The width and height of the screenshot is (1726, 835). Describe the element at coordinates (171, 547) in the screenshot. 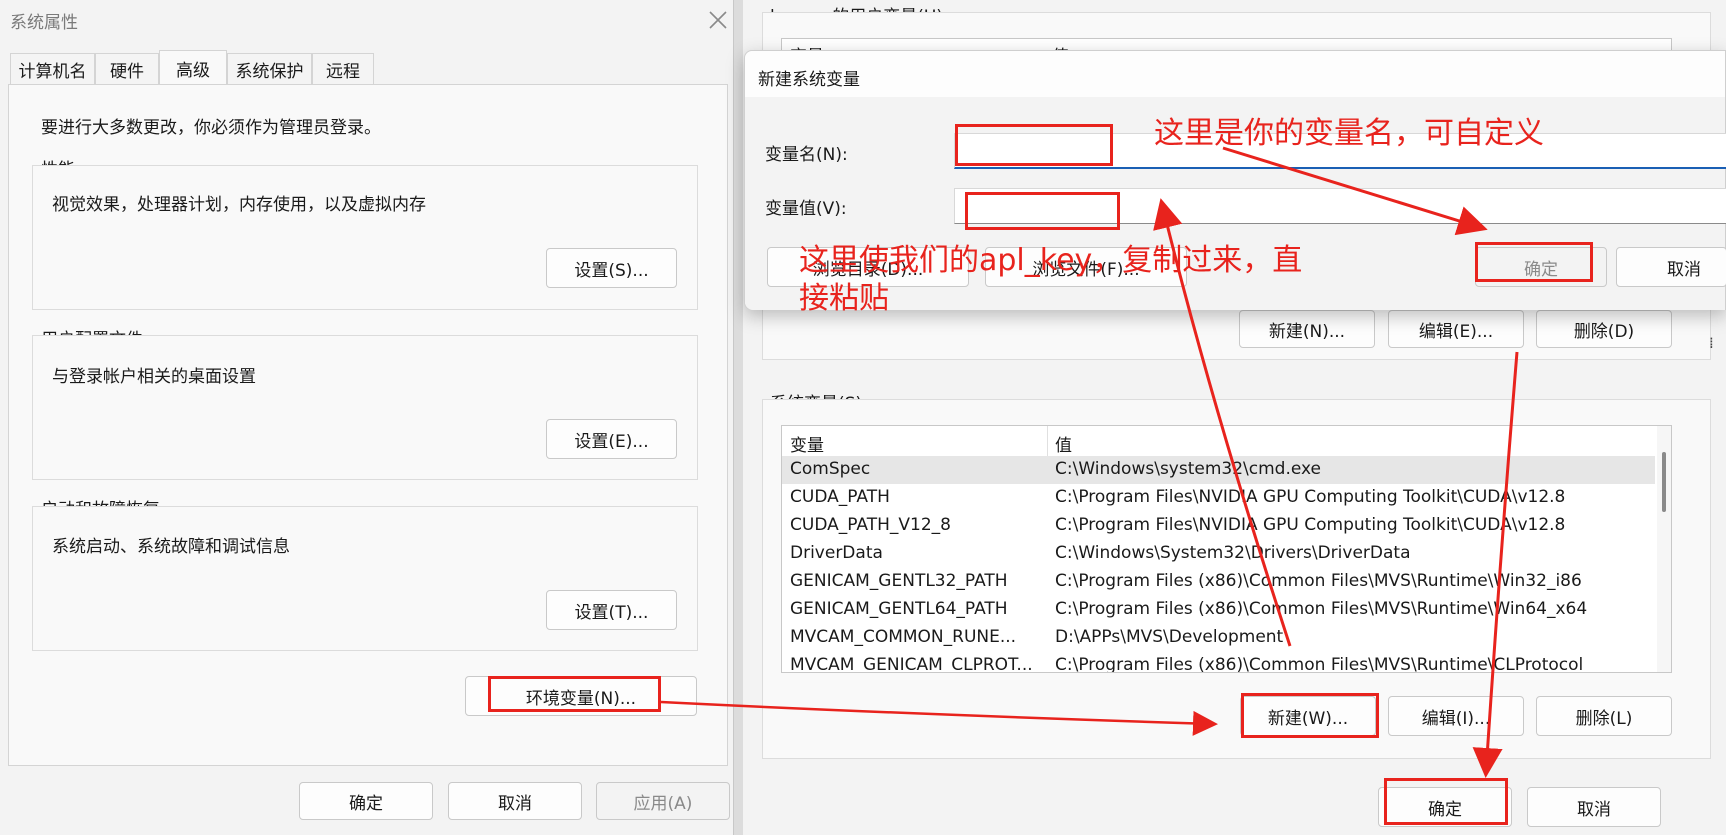

I see `startup-desc: 系统启动、系统故障和调试信息` at that location.